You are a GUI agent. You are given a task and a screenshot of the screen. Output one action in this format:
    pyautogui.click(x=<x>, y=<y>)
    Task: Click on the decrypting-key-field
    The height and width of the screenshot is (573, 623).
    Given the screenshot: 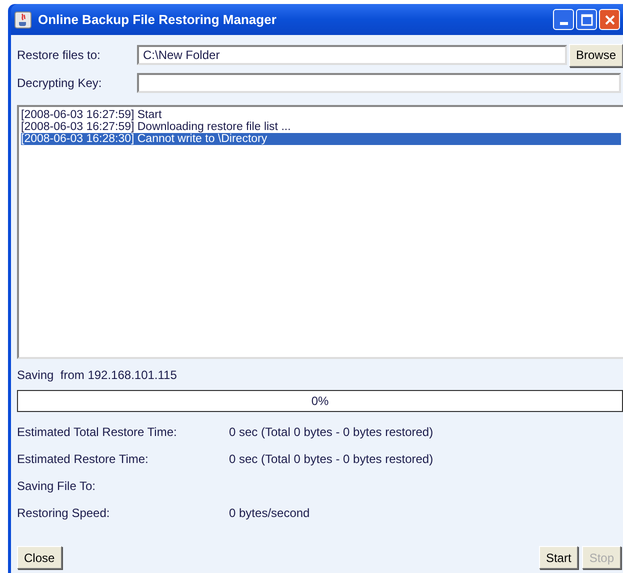 What is the action you would take?
    pyautogui.click(x=379, y=83)
    